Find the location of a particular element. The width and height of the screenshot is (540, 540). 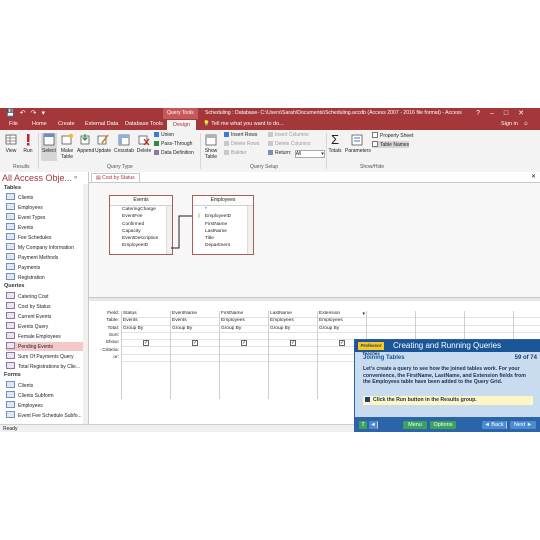

crosstab-button: Crosstab is located at coordinates (124, 143).